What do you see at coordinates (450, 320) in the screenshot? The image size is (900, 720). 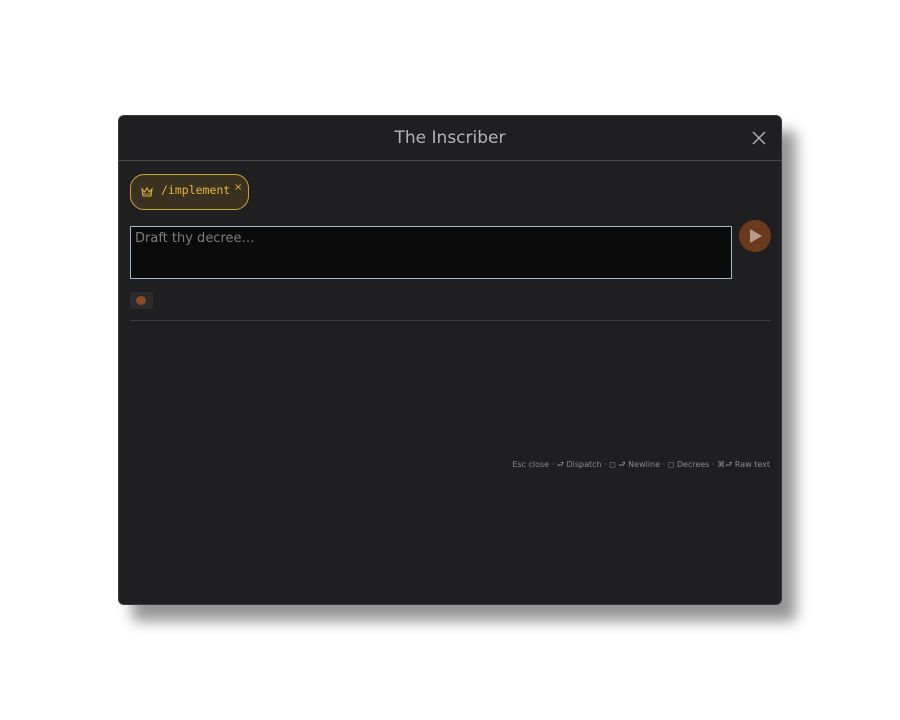 I see `divider` at bounding box center [450, 320].